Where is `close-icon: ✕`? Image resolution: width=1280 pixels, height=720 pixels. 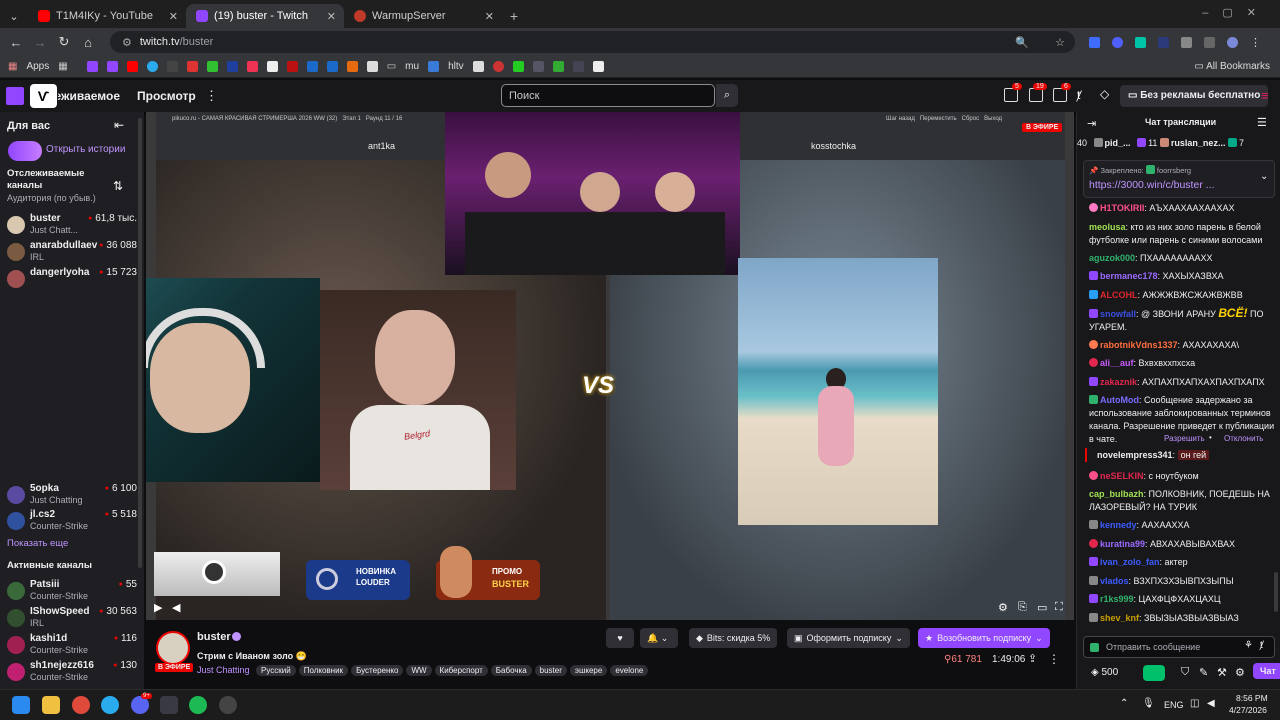
close-icon: ✕ is located at coordinates (331, 16).